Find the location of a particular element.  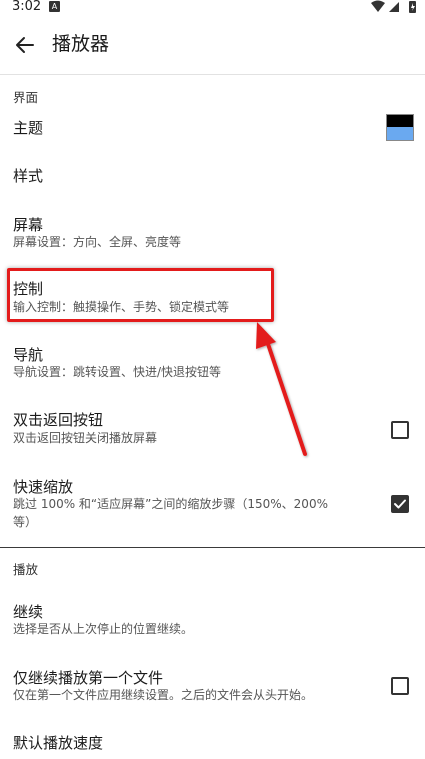

setting-subtitle: 输入控制：触摸操作、手势、锁定模式等 is located at coordinates (121, 307).